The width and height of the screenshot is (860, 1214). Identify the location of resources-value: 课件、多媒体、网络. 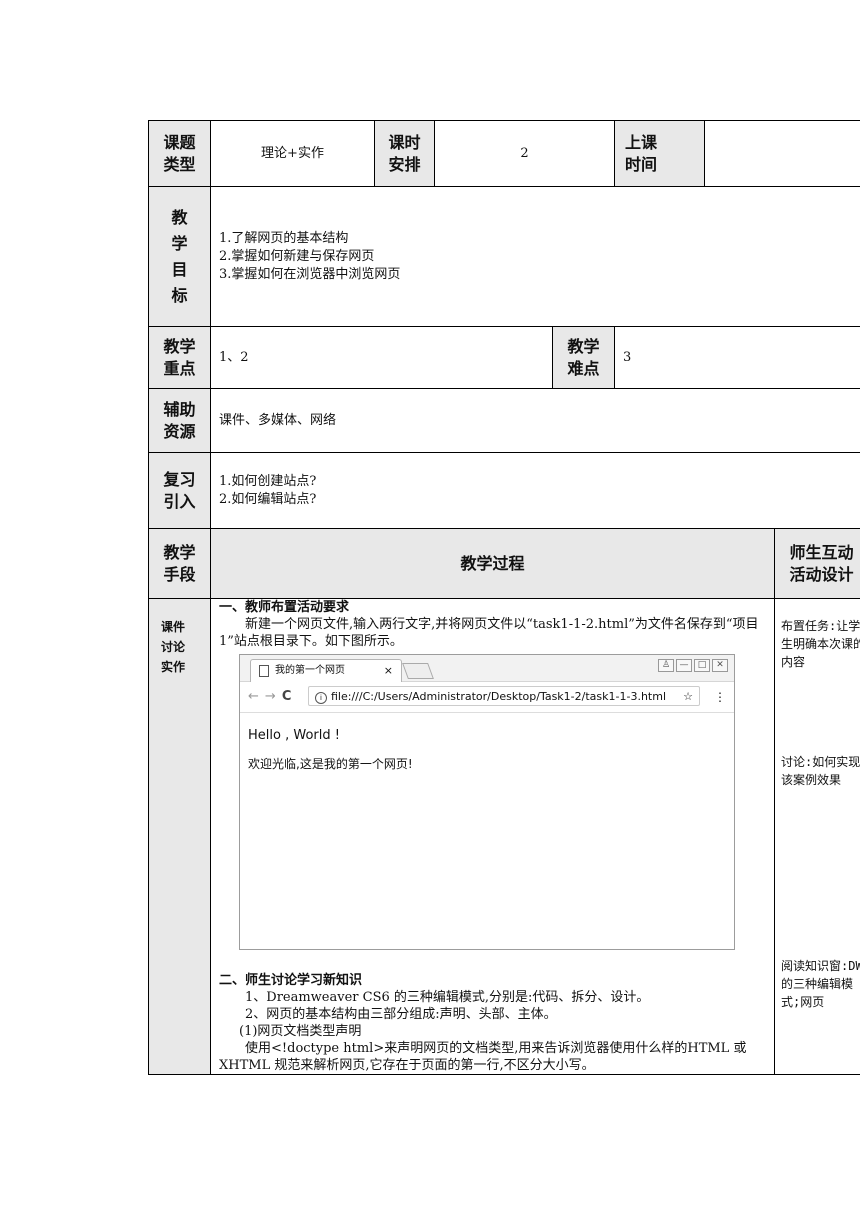
(535, 420).